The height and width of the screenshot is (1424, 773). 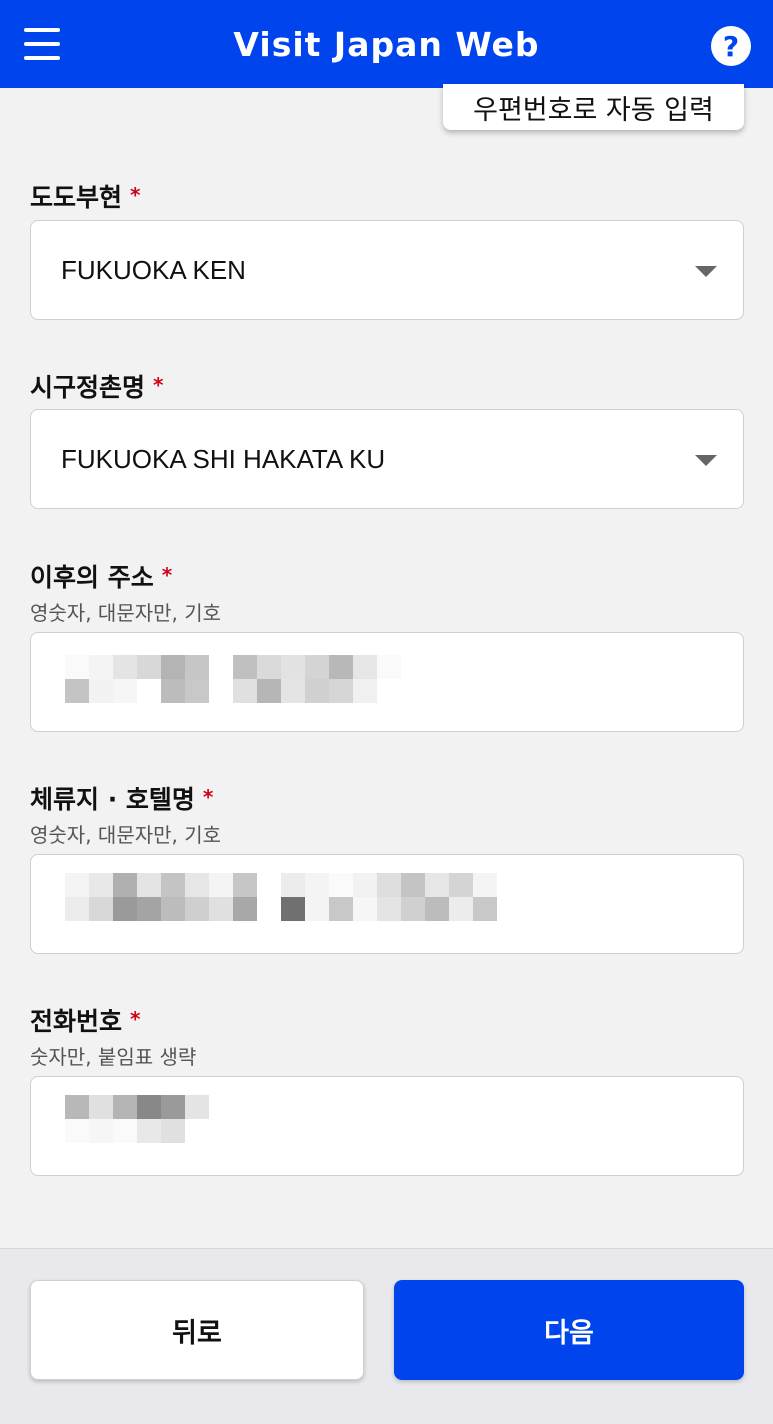 I want to click on city-value: FUKUOKA SHI HAKATA KU, so click(x=223, y=459).